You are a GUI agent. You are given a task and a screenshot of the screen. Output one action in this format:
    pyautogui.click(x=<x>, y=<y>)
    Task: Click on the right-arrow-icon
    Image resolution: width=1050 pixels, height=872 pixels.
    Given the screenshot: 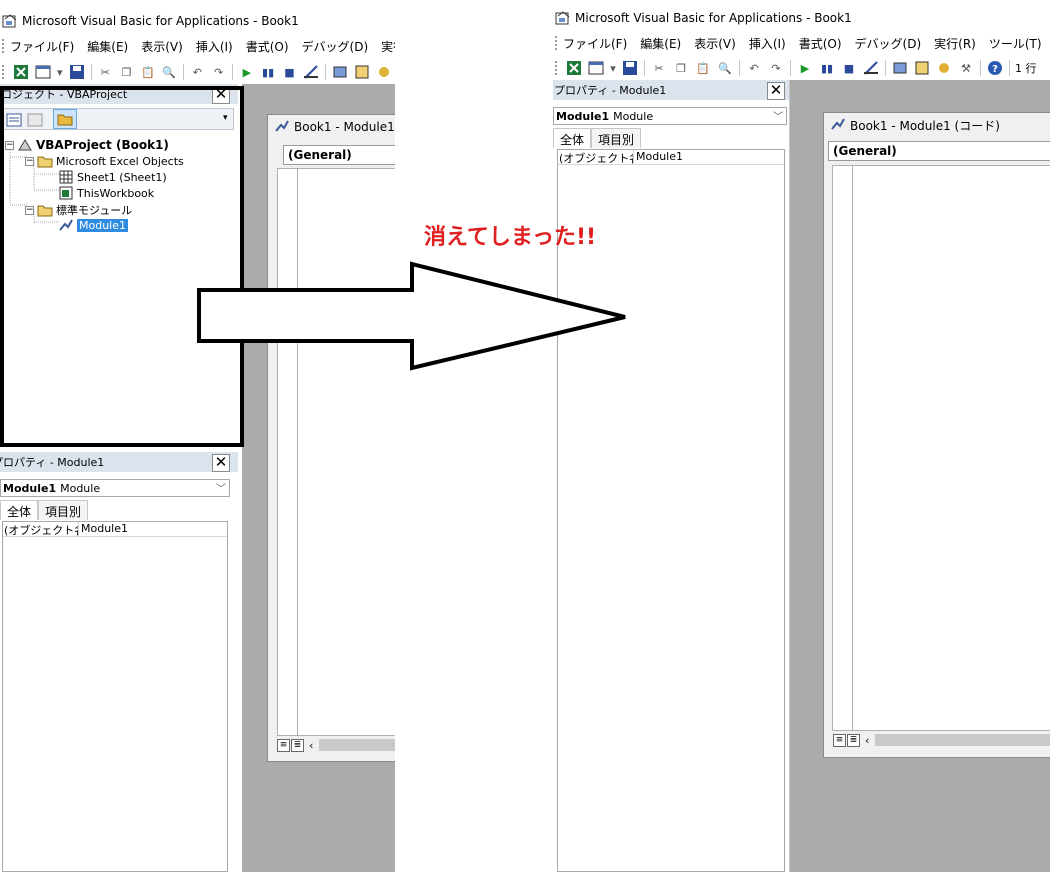 What is the action you would take?
    pyautogui.click(x=411, y=316)
    